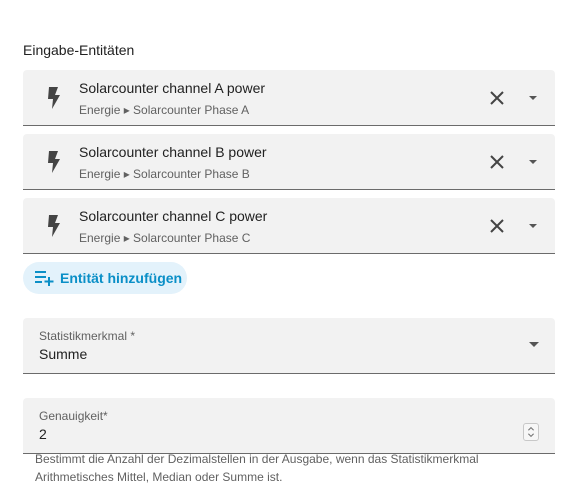 The height and width of the screenshot is (489, 568). Describe the element at coordinates (44, 278) in the screenshot. I see `playlist-plus-icon` at that location.